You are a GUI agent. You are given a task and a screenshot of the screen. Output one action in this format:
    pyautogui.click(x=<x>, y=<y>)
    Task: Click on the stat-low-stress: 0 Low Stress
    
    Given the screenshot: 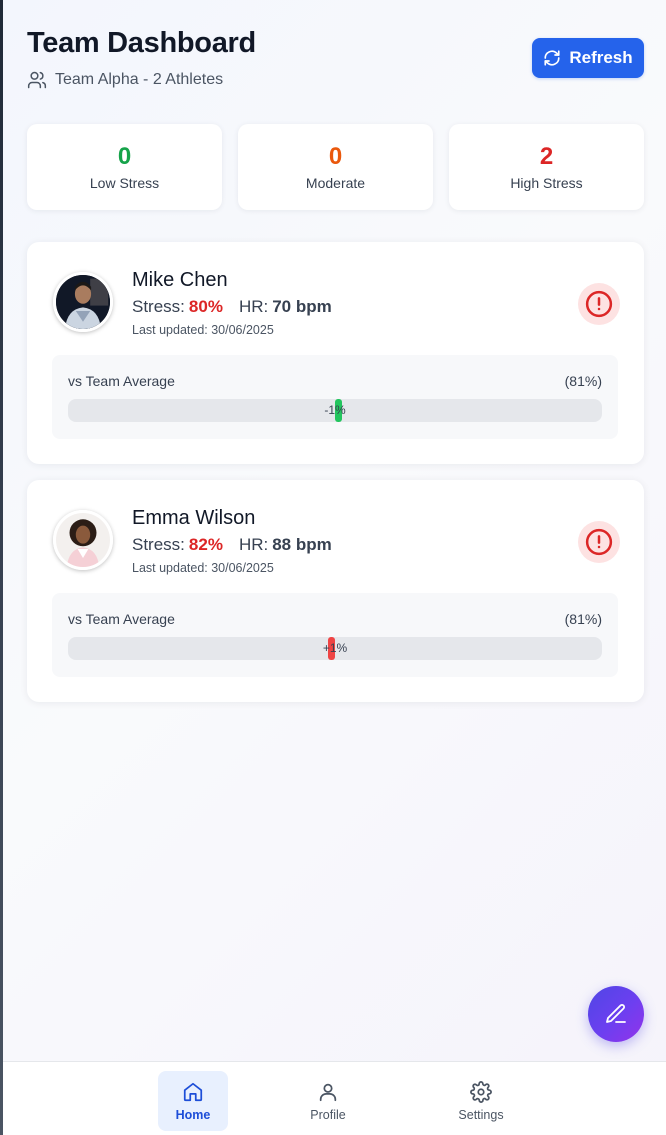 What is the action you would take?
    pyautogui.click(x=124, y=167)
    